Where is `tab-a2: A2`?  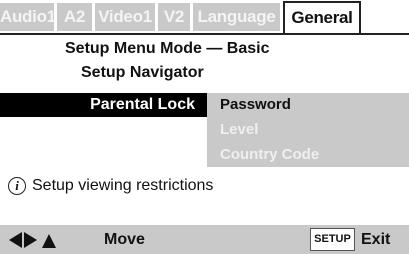
tab-a2: A2 is located at coordinates (74, 17).